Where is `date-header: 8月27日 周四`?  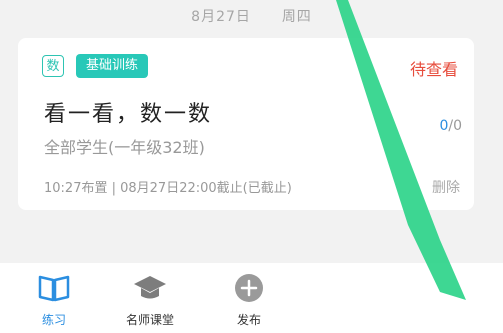 date-header: 8月27日 周四 is located at coordinates (251, 16).